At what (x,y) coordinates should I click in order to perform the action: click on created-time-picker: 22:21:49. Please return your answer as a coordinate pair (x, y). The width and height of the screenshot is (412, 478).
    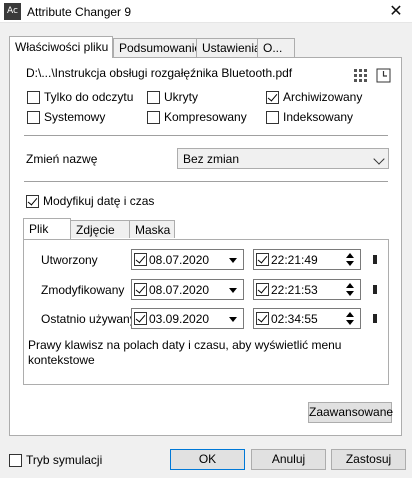
    Looking at the image, I should click on (307, 259).